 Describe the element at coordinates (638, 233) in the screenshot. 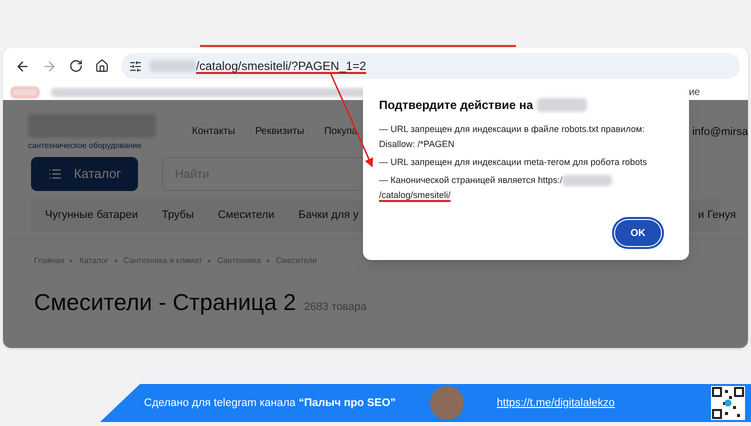

I see `ok-button: OK` at that location.